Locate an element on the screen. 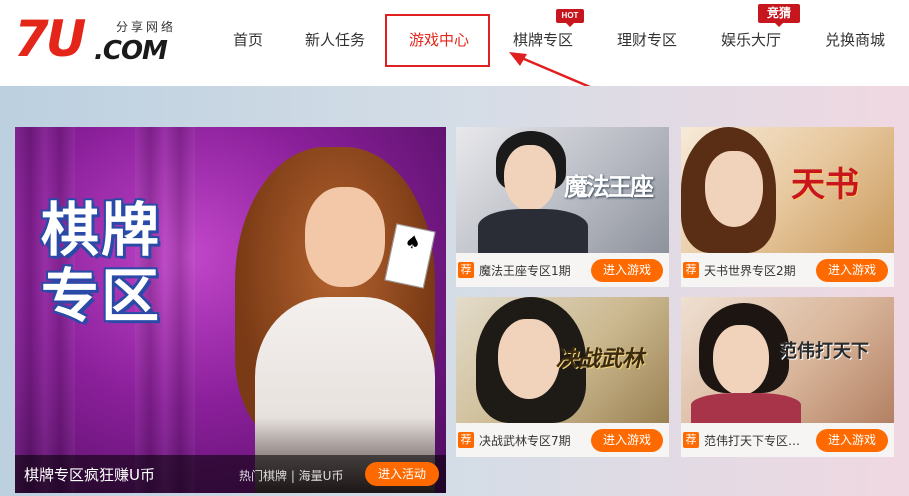  game-card-fanwei: 范伟打天下 荐 范伟打天下专区… 进入游戏 is located at coordinates (787, 377).